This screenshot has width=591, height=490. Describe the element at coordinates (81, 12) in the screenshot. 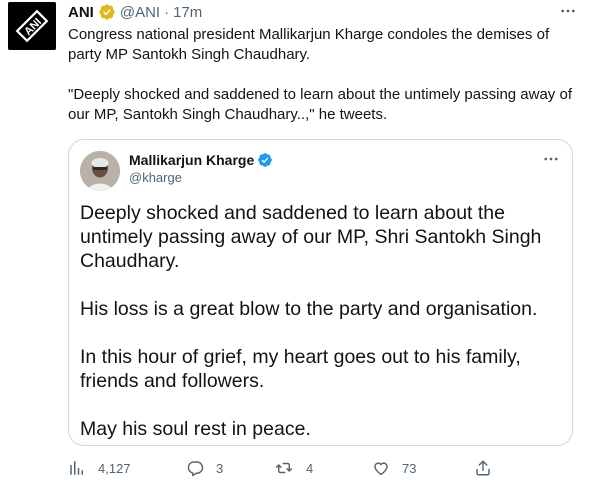

I see `author-name: ANI` at that location.